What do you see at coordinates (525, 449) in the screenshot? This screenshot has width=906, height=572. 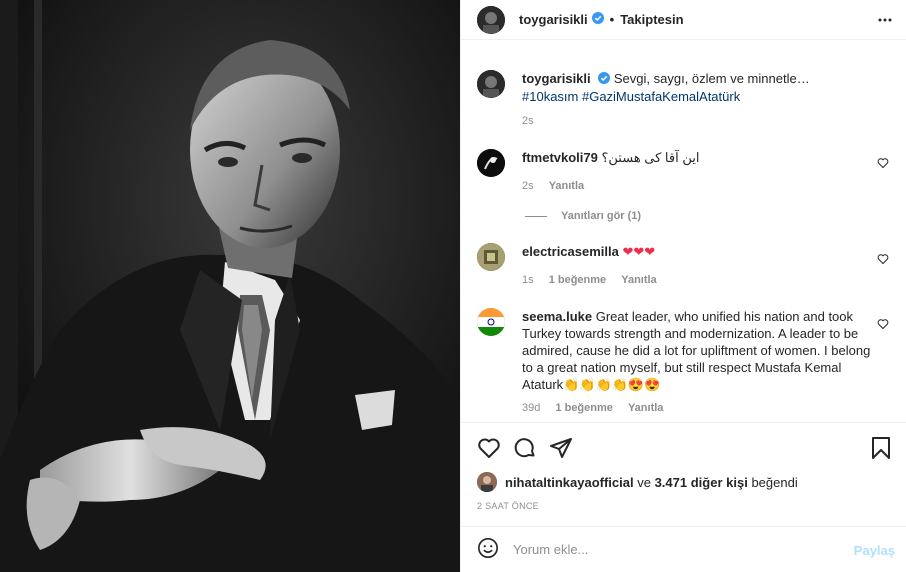 I see `comment-icon` at bounding box center [525, 449].